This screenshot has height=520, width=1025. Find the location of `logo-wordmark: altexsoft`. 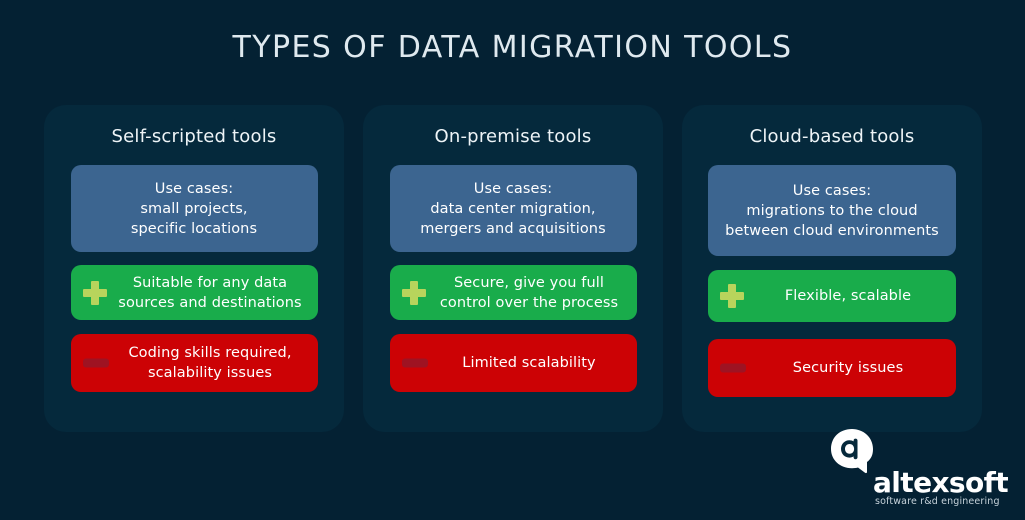

logo-wordmark: altexsoft is located at coordinates (941, 482).